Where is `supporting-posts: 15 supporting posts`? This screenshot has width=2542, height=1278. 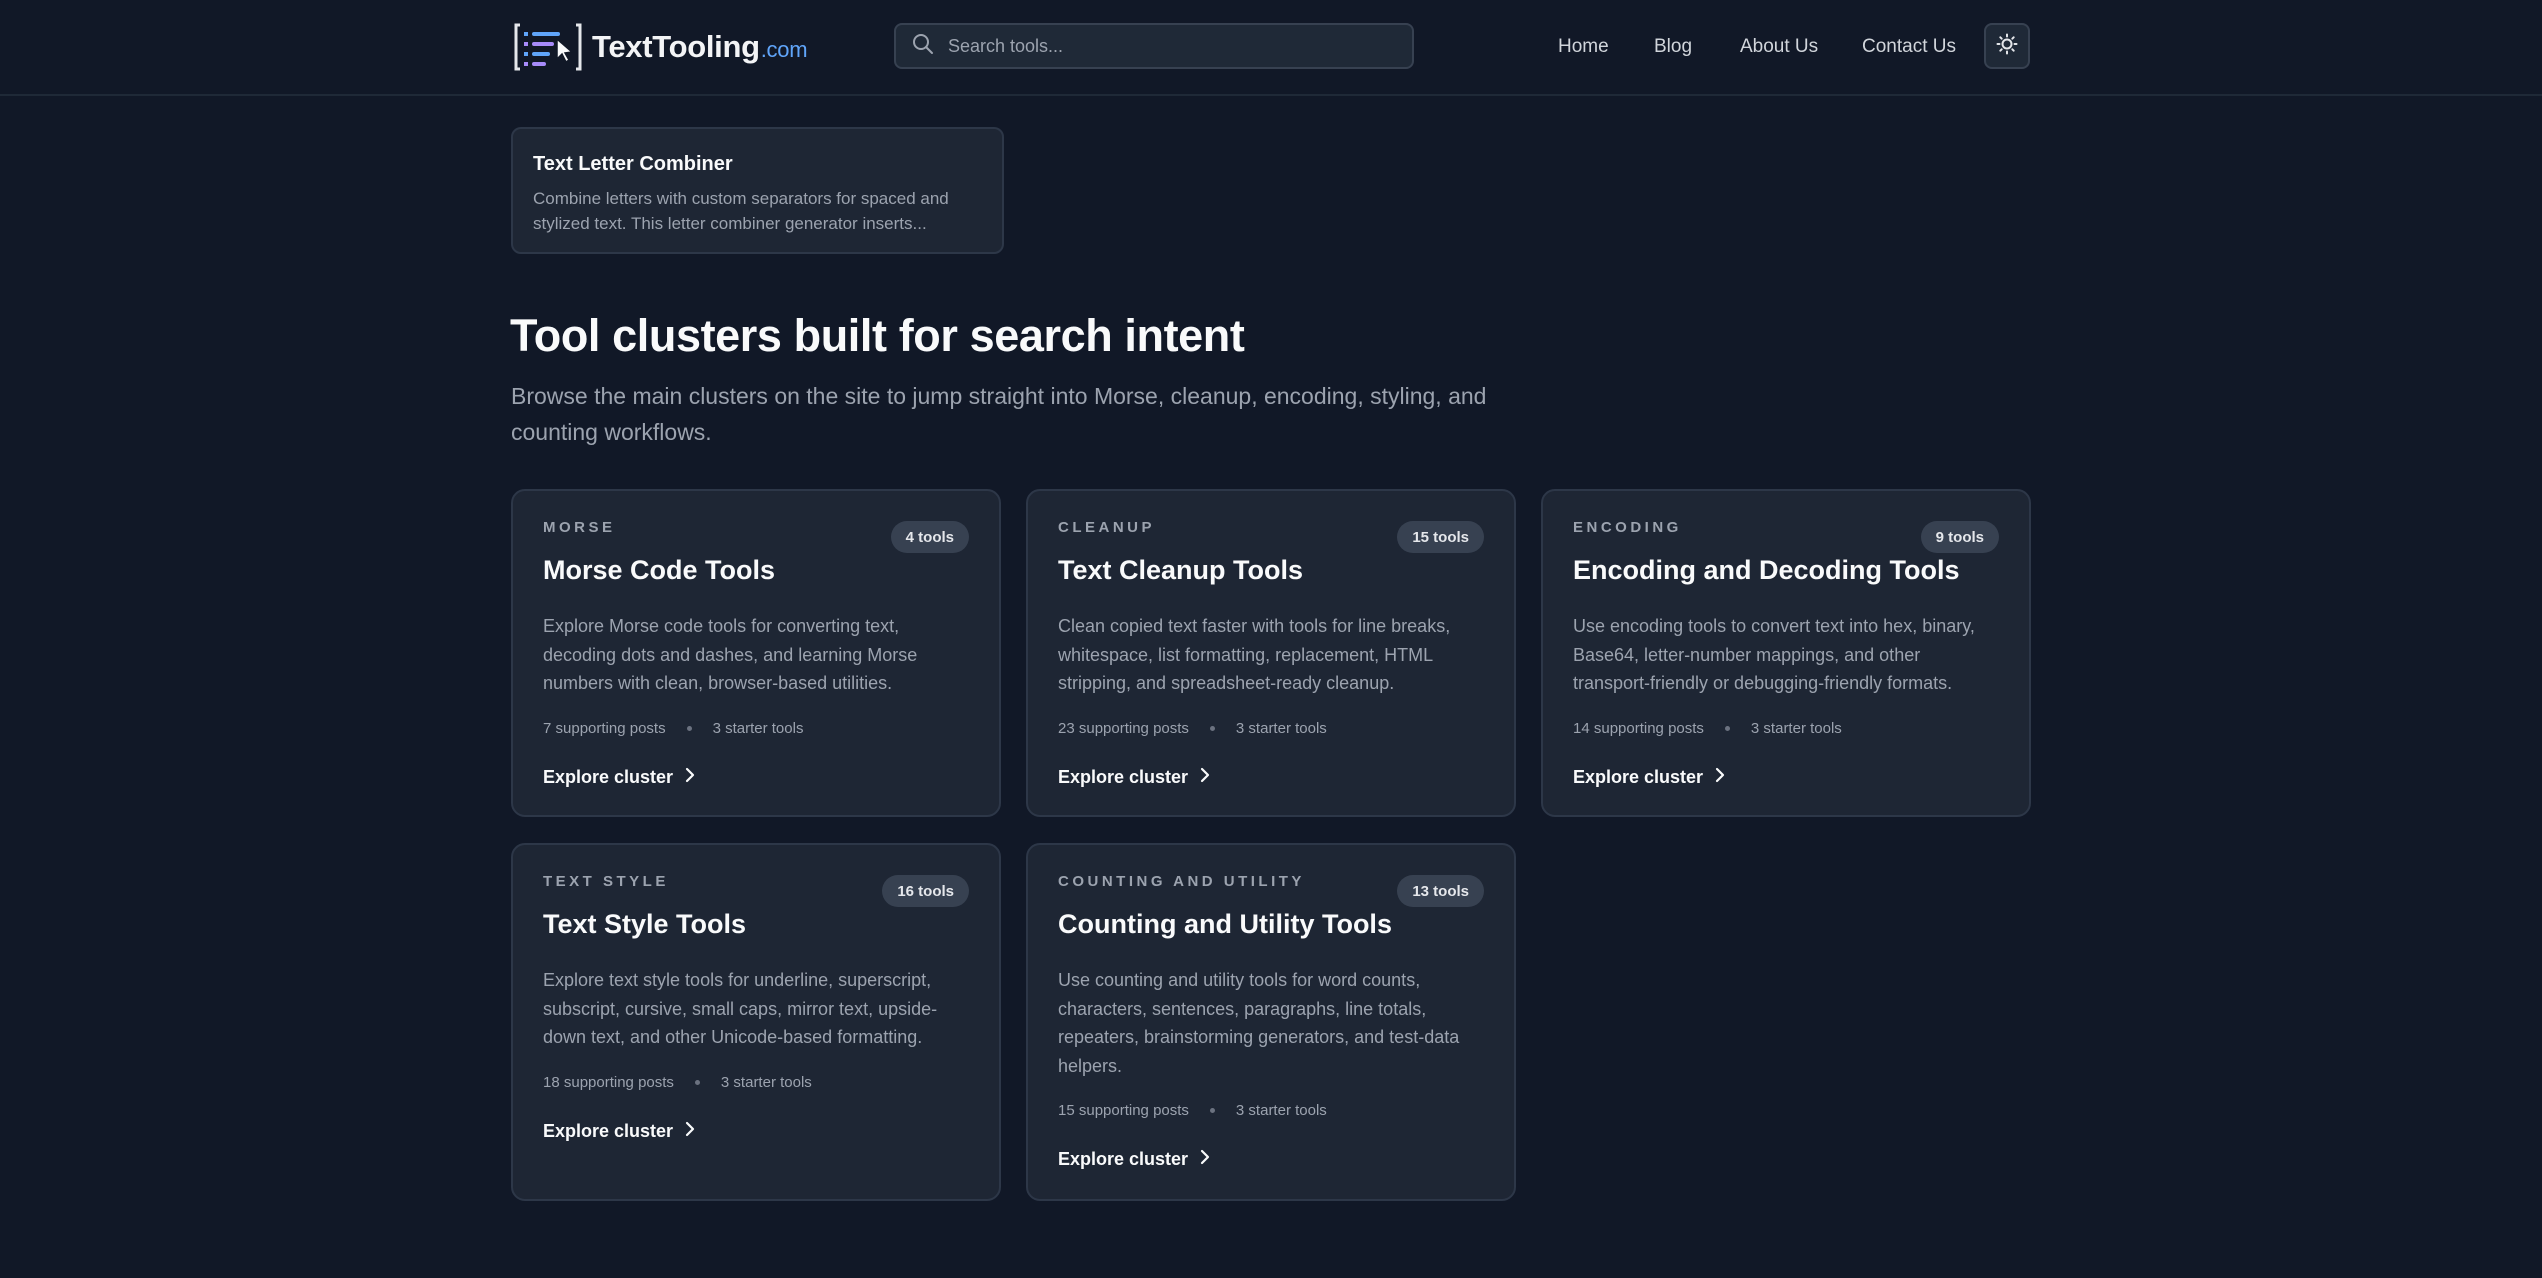 supporting-posts: 15 supporting posts is located at coordinates (1123, 1110).